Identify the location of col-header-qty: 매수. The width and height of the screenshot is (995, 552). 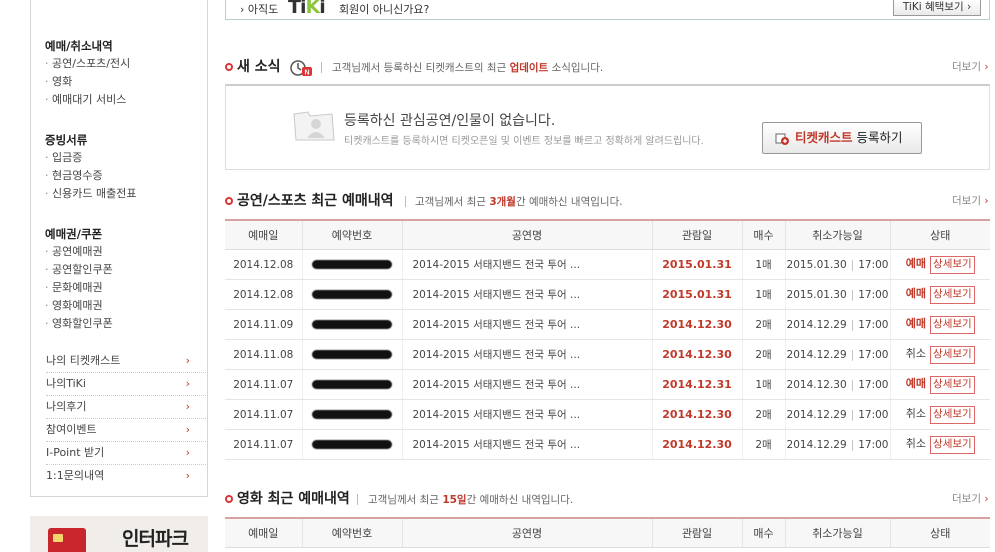
(763, 234).